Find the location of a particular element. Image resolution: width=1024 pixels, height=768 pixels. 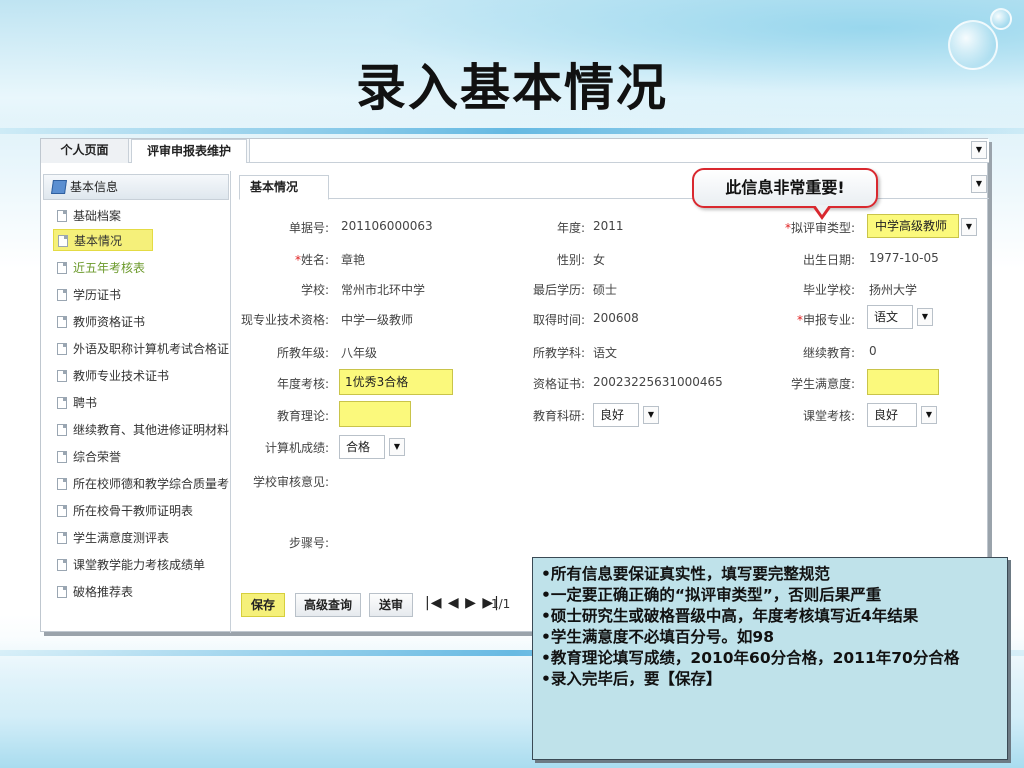

top-tabbar: 个人页面 评审申报表维护 ▼ is located at coordinates (515, 151).